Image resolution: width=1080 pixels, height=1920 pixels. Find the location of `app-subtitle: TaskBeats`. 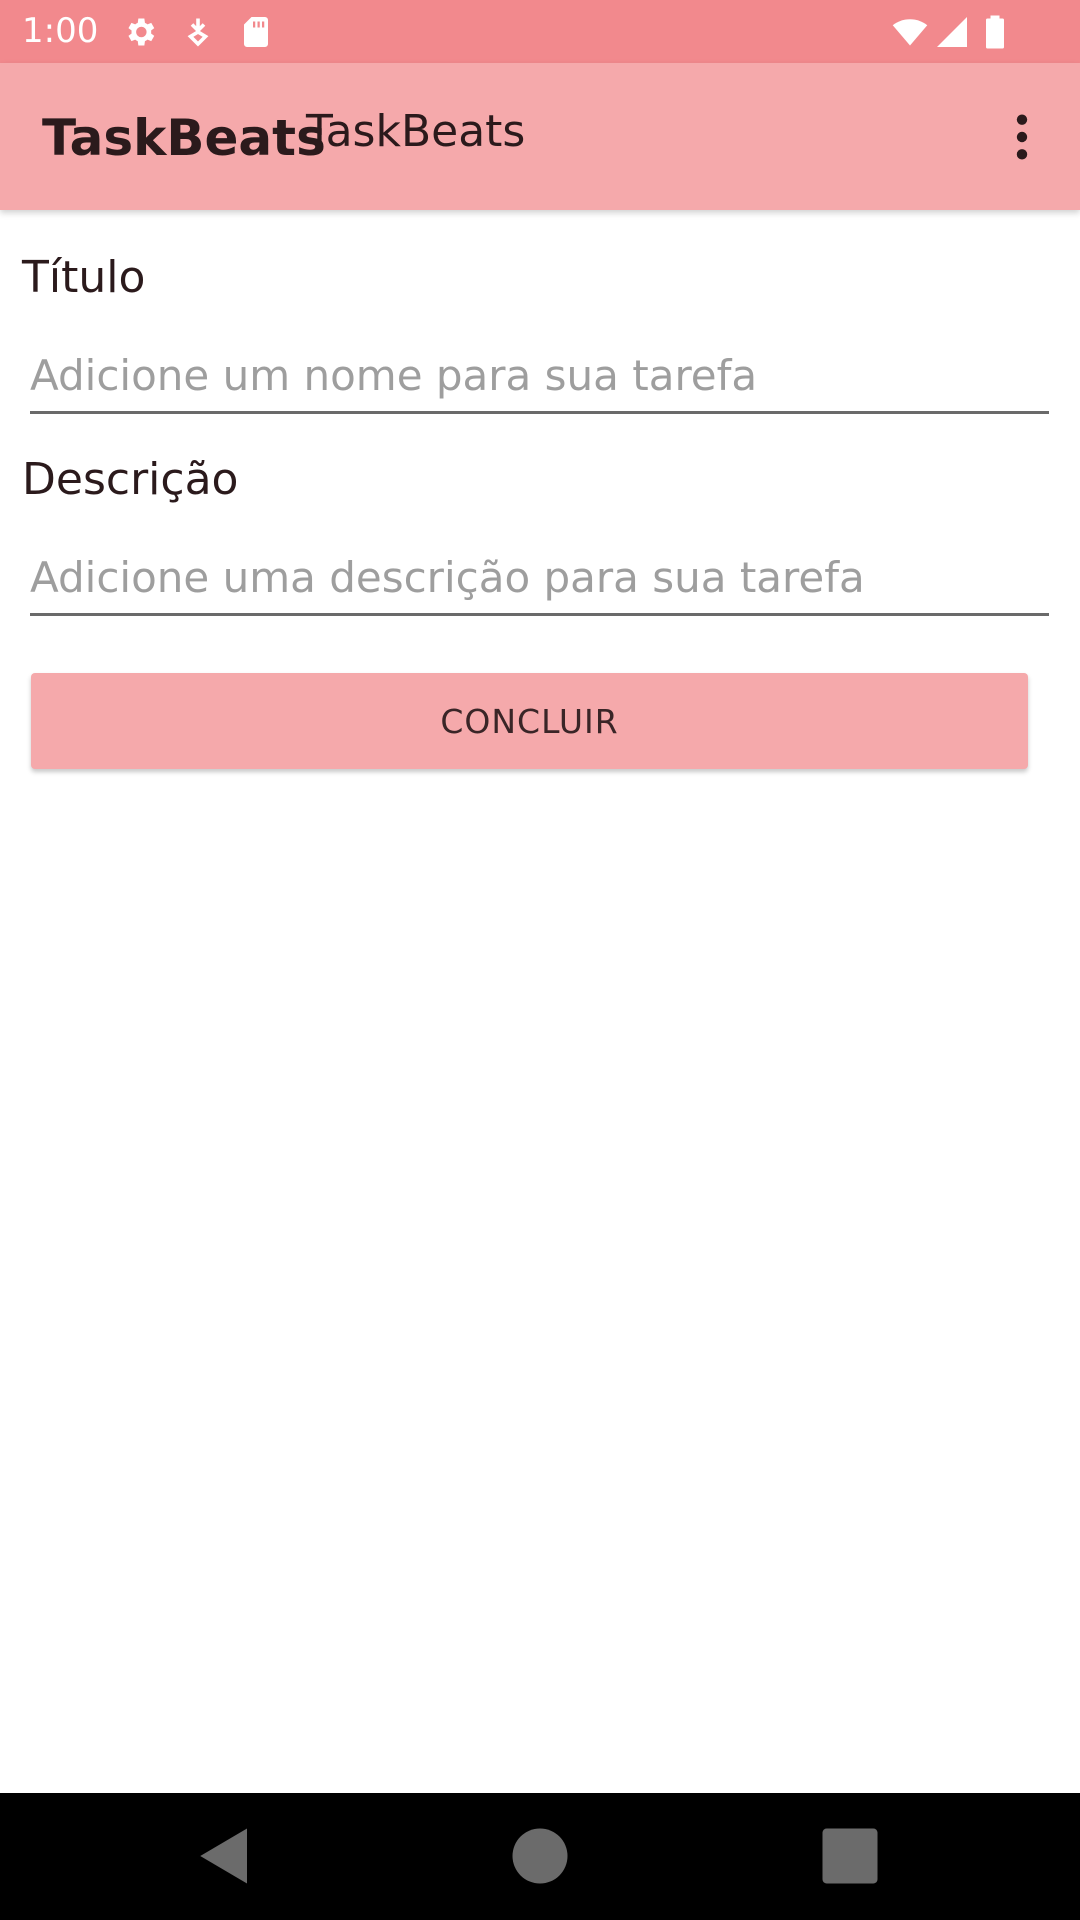

app-subtitle: TaskBeats is located at coordinates (416, 131).